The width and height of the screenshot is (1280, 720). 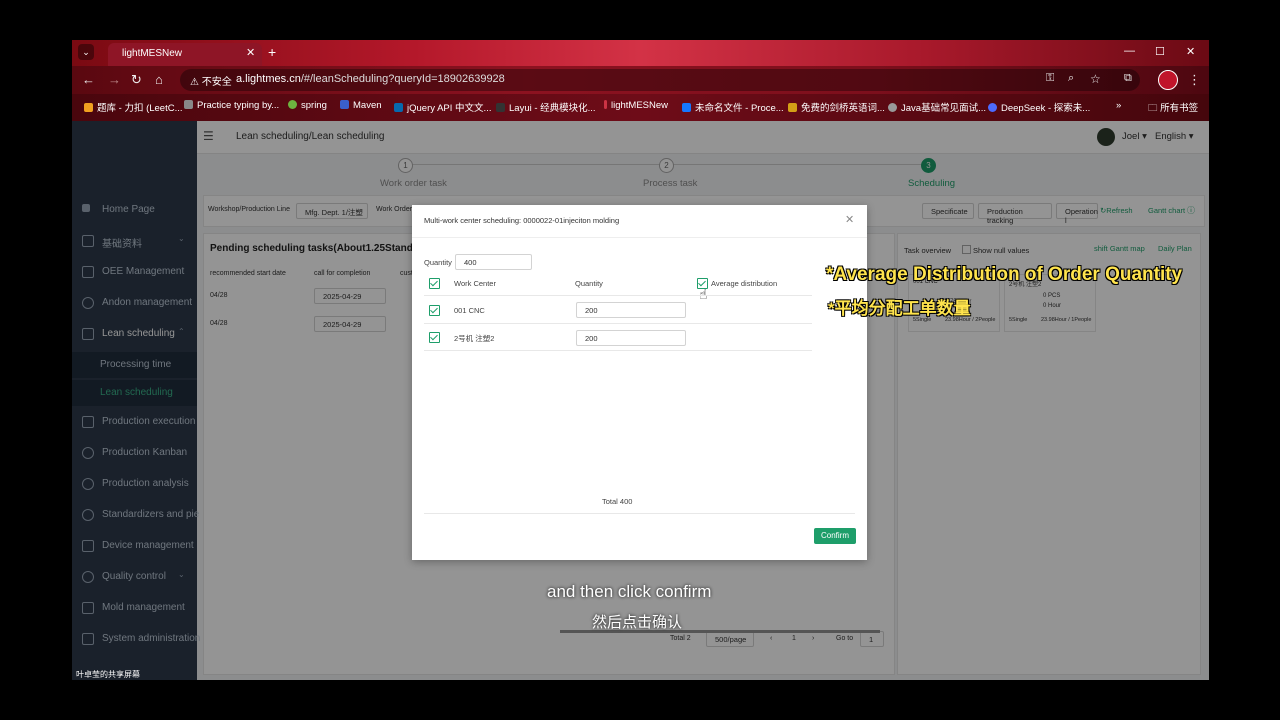 What do you see at coordinates (268, 79) in the screenshot?
I see `url-host: a.lightmes.cn` at bounding box center [268, 79].